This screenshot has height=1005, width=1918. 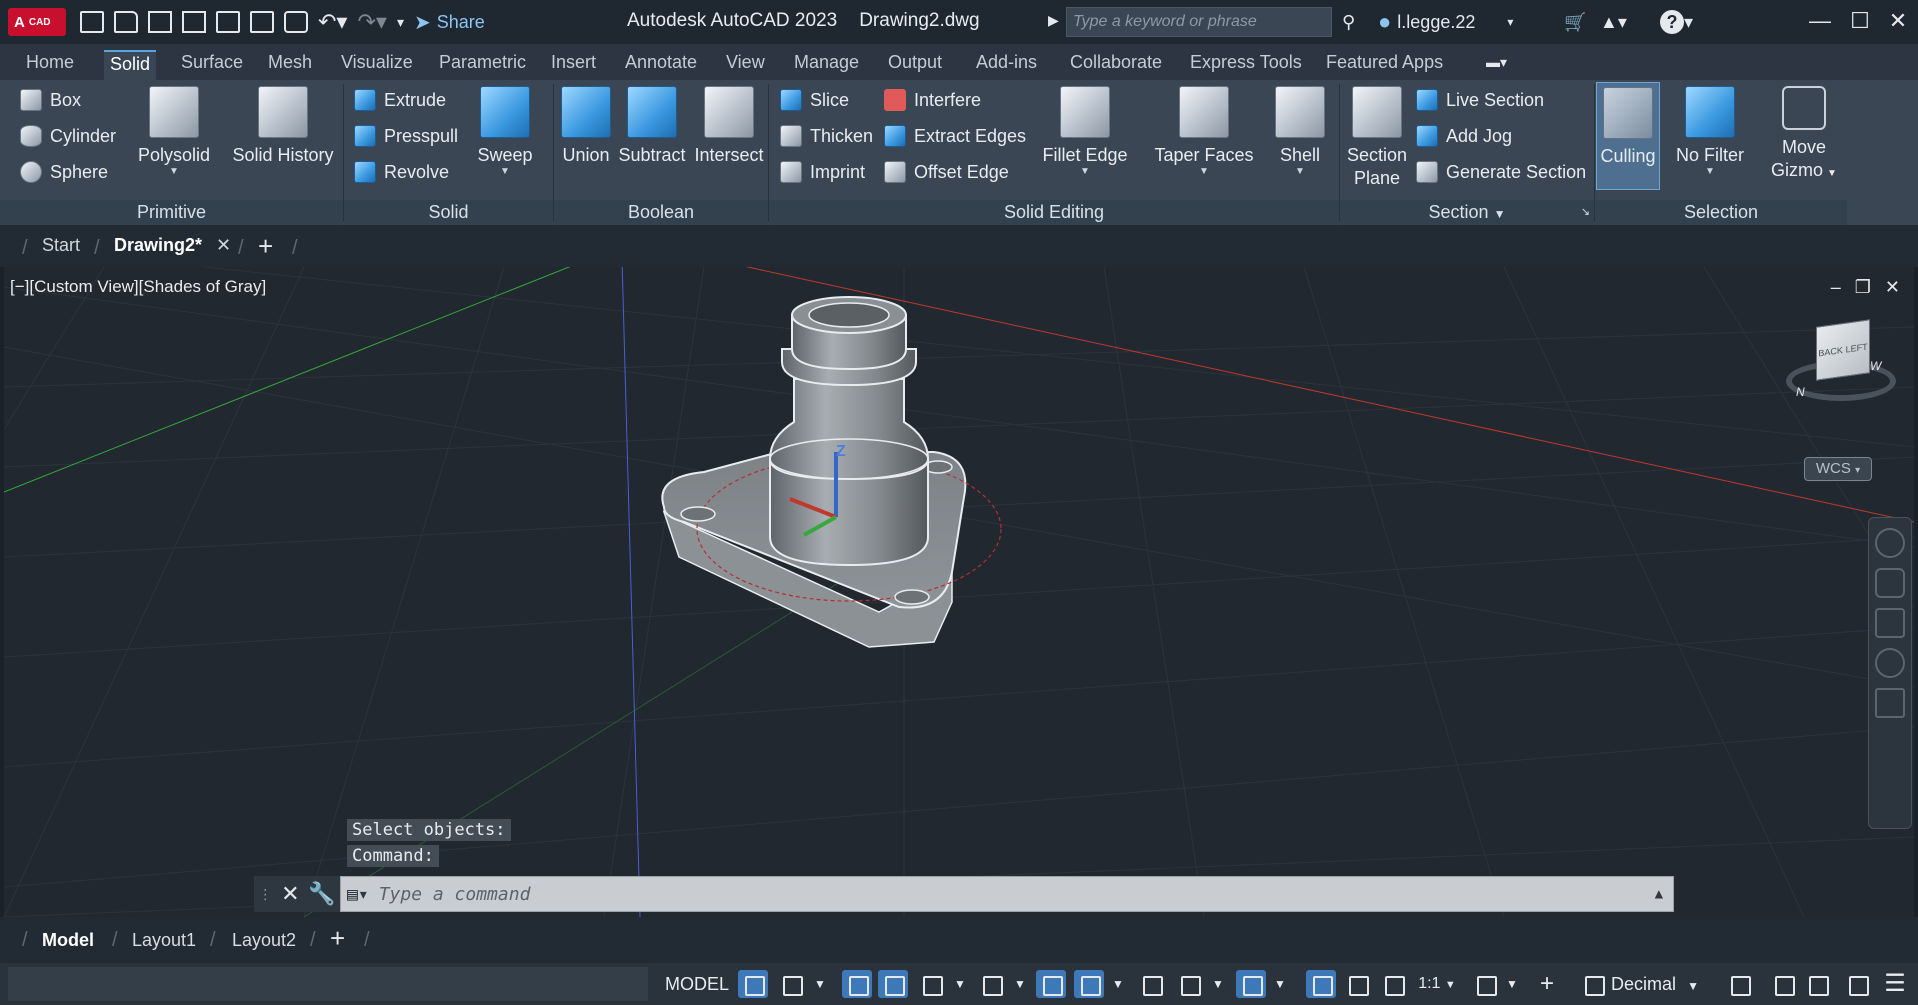 I want to click on zoom-extents-icon, so click(x=1890, y=623).